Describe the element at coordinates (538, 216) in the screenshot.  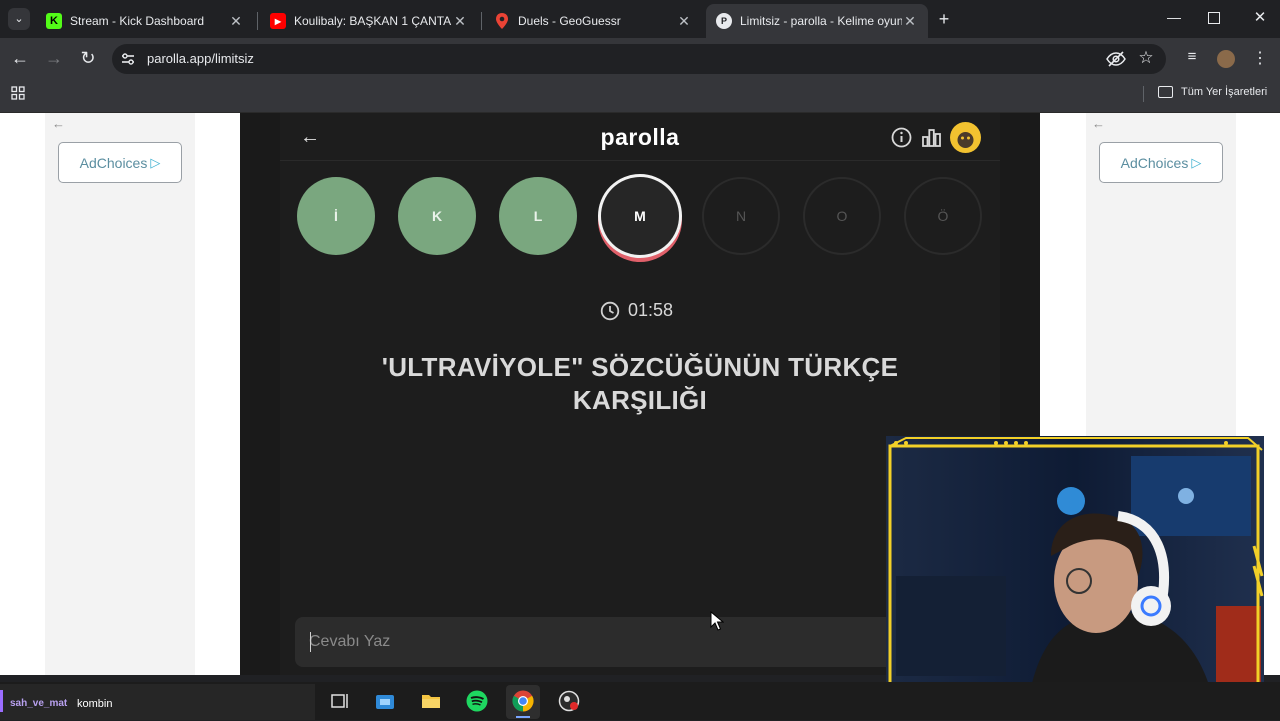
I see `letter-circle: L` at that location.